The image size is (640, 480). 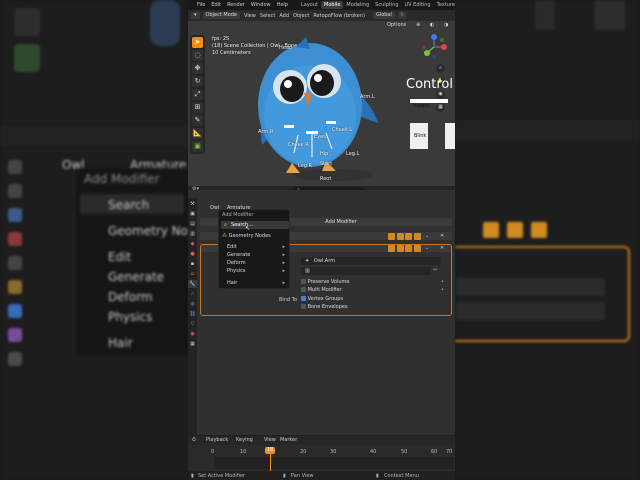 What do you see at coordinates (325, 282) in the screenshot?
I see `checkbox-preserve-volume: Preserve Volume` at bounding box center [325, 282].